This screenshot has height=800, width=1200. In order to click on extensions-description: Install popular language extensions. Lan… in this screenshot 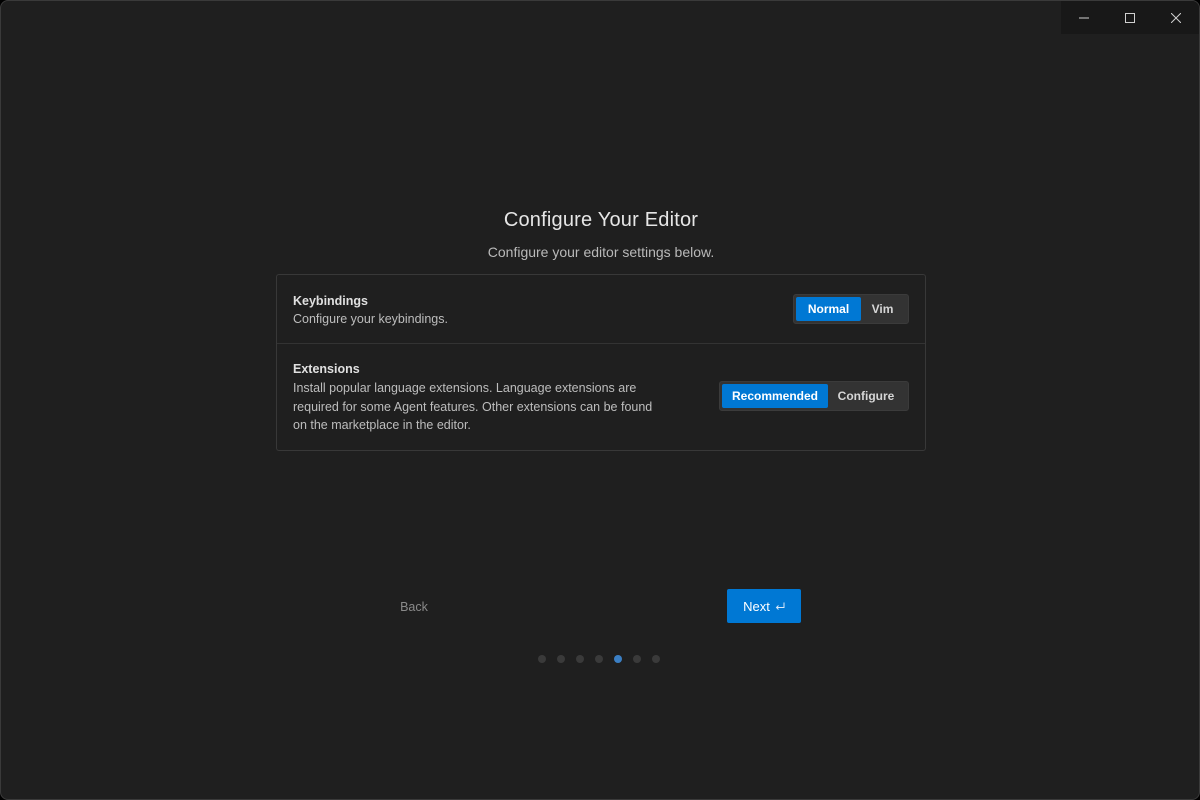, I will do `click(473, 406)`.